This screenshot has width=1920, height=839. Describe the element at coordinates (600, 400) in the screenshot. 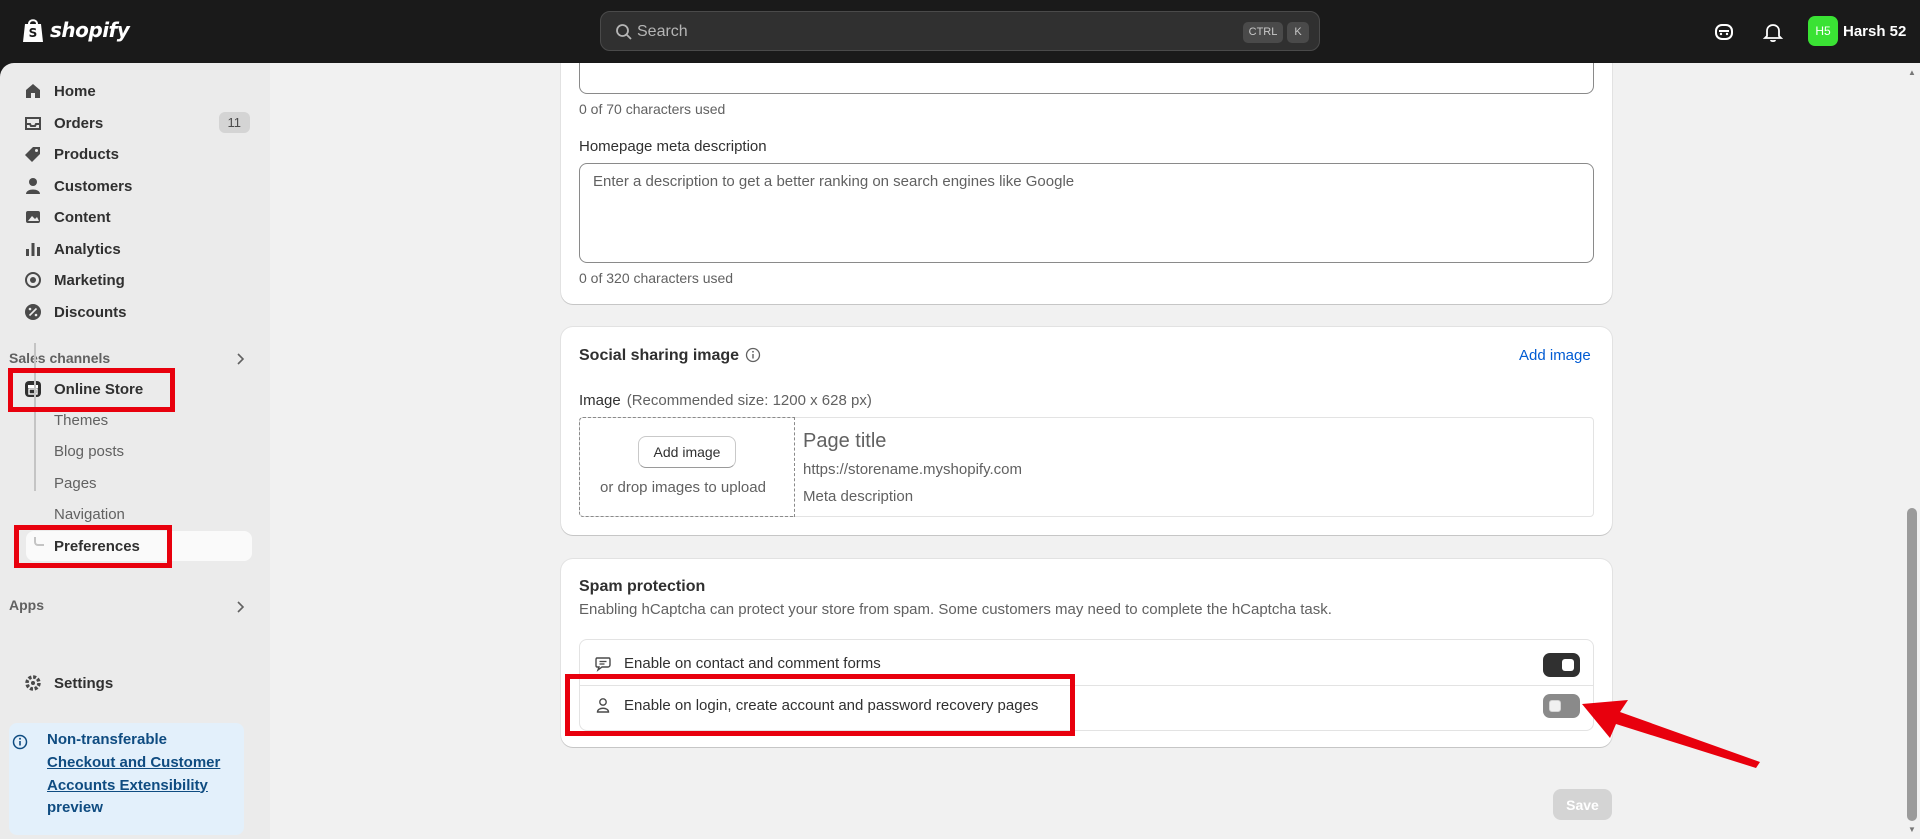

I see `image-label-text: Image` at that location.